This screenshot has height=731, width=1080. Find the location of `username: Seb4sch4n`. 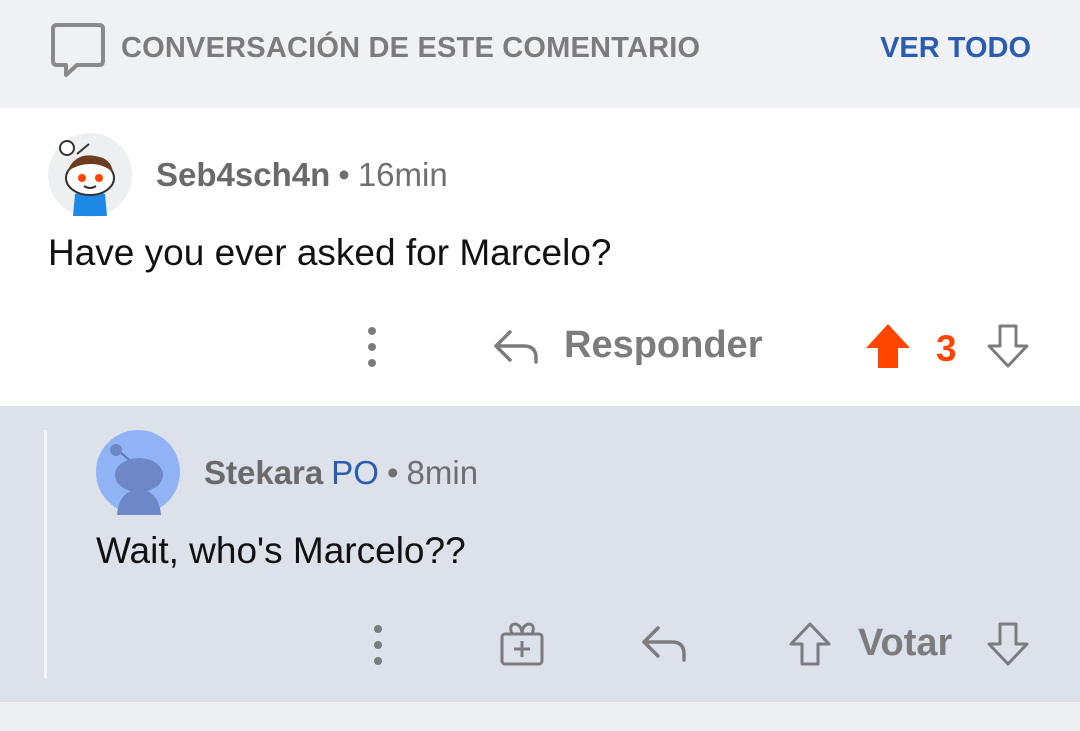

username: Seb4sch4n is located at coordinates (243, 174).